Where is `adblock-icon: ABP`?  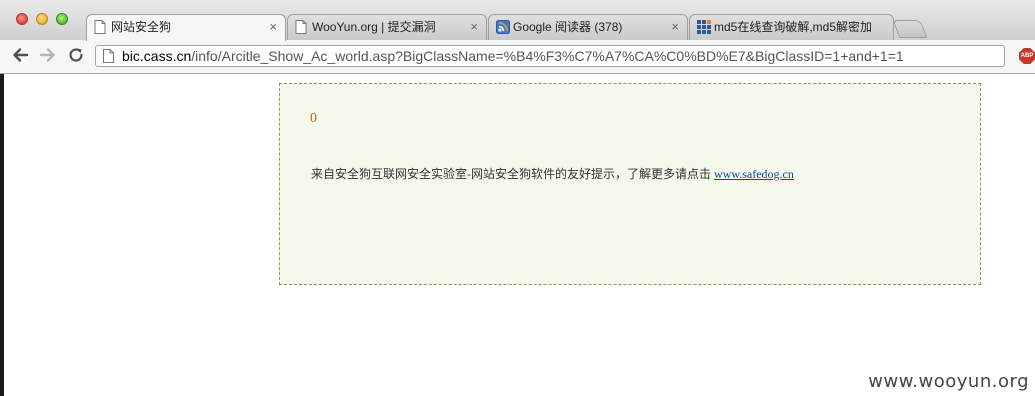
adblock-icon: ABP is located at coordinates (1027, 56).